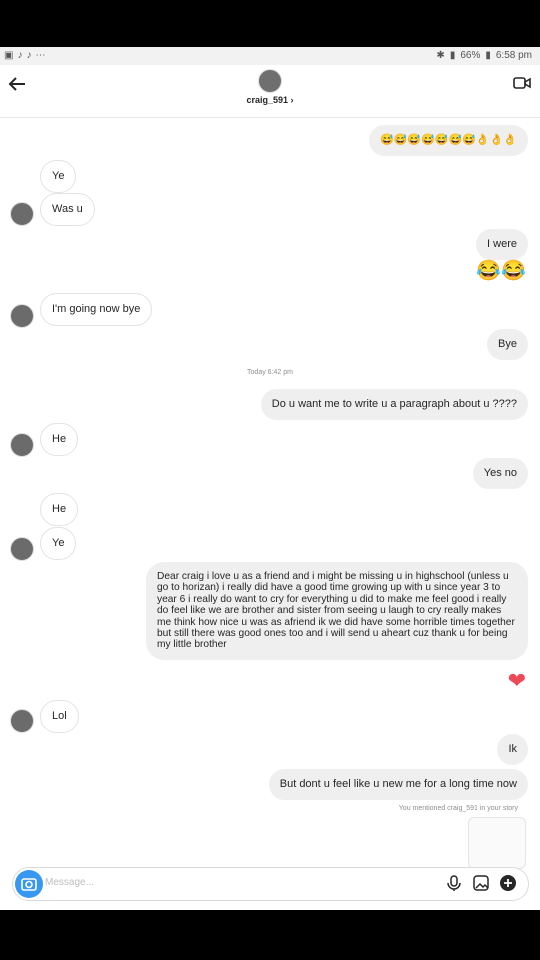 The image size is (540, 960). What do you see at coordinates (500, 473) in the screenshot?
I see `message-outgoing: Yes no` at bounding box center [500, 473].